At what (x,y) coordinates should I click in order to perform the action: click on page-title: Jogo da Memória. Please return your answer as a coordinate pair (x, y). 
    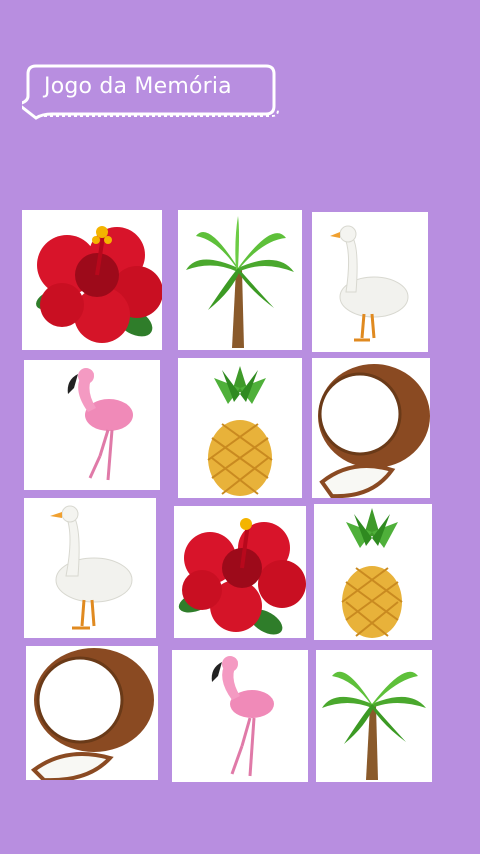
    Looking at the image, I should click on (138, 86).